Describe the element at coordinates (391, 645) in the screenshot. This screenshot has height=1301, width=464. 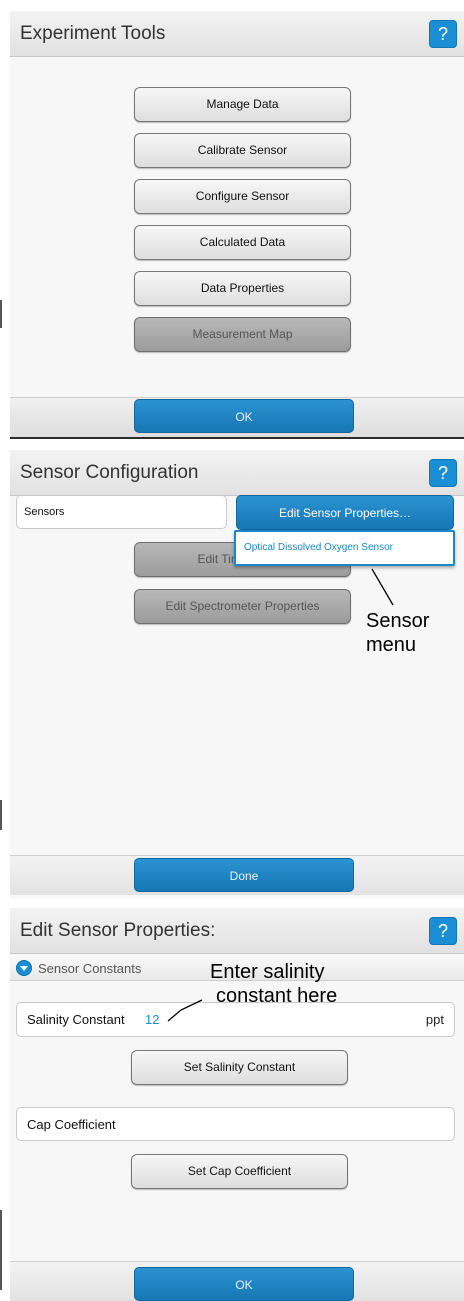
I see `annotation-line: menu` at that location.